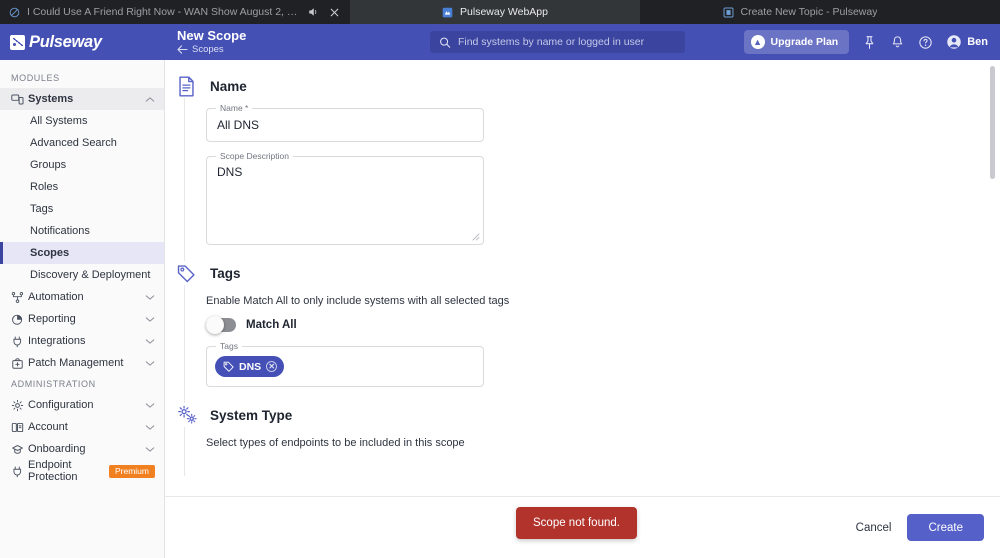 The height and width of the screenshot is (558, 1000). Describe the element at coordinates (19, 297) in the screenshot. I see `automation-icon` at that location.